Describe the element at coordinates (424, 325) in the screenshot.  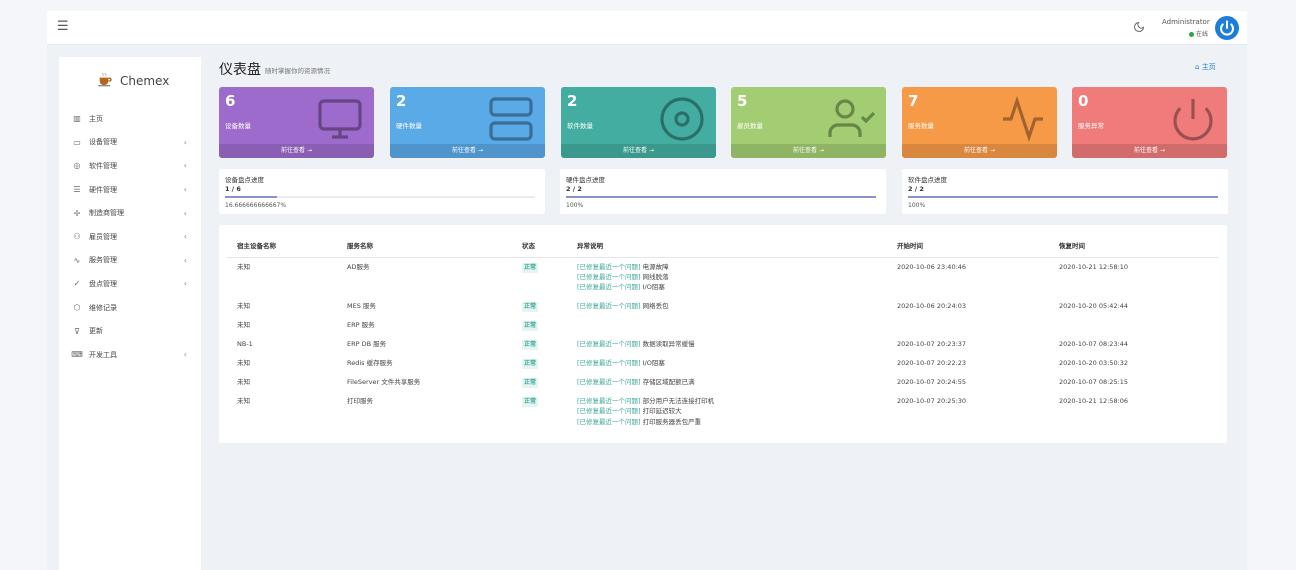
I see `service-cell: ERP 服务` at that location.